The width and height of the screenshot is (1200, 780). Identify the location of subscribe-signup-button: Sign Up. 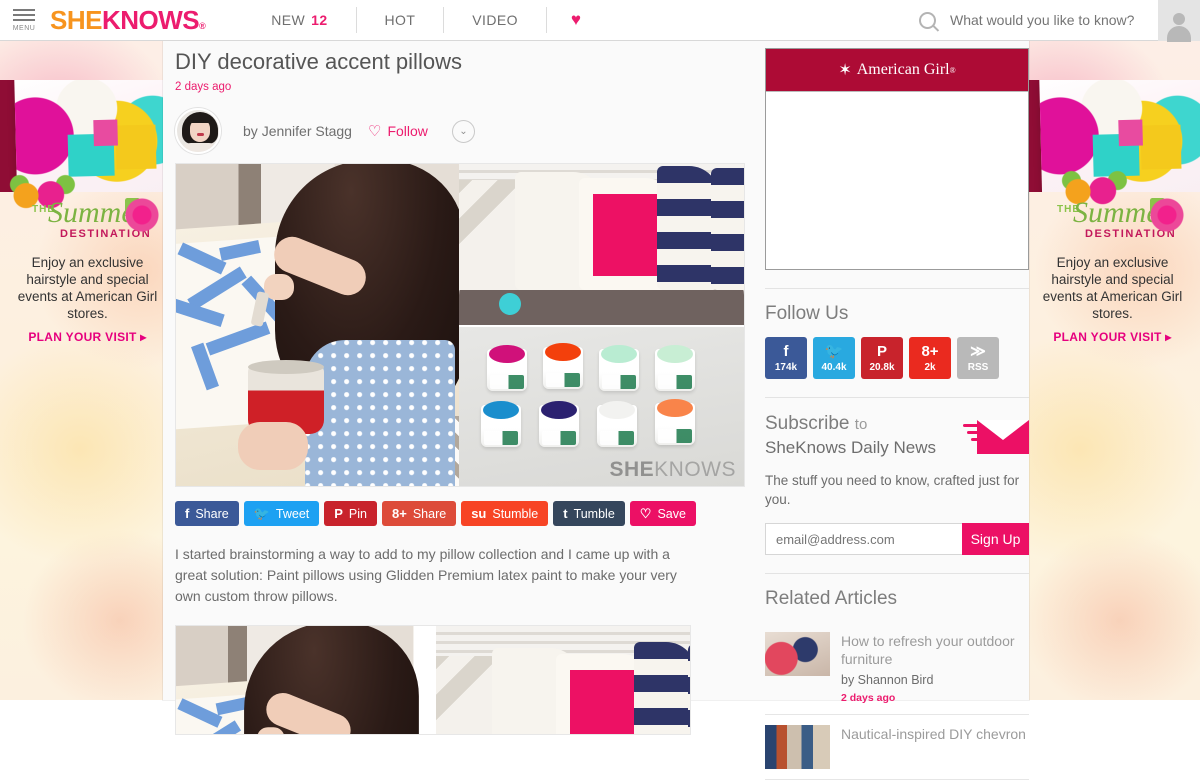
(995, 539).